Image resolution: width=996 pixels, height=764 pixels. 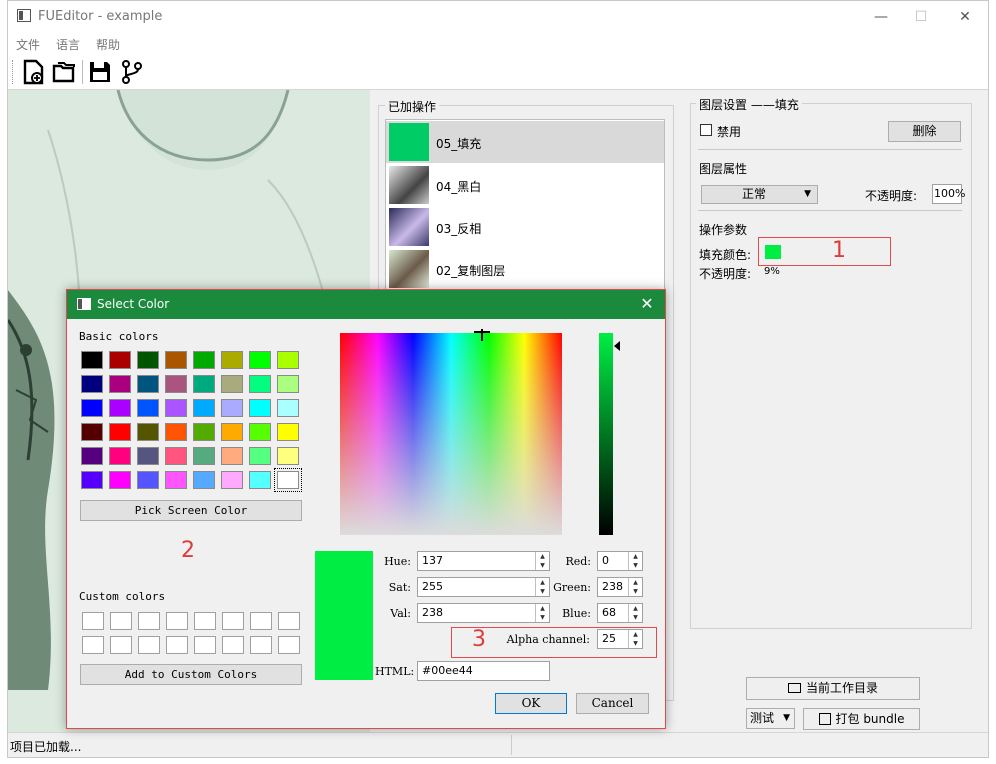 What do you see at coordinates (483, 561) in the screenshot?
I see `hue-input: 137 ▲ ▼` at bounding box center [483, 561].